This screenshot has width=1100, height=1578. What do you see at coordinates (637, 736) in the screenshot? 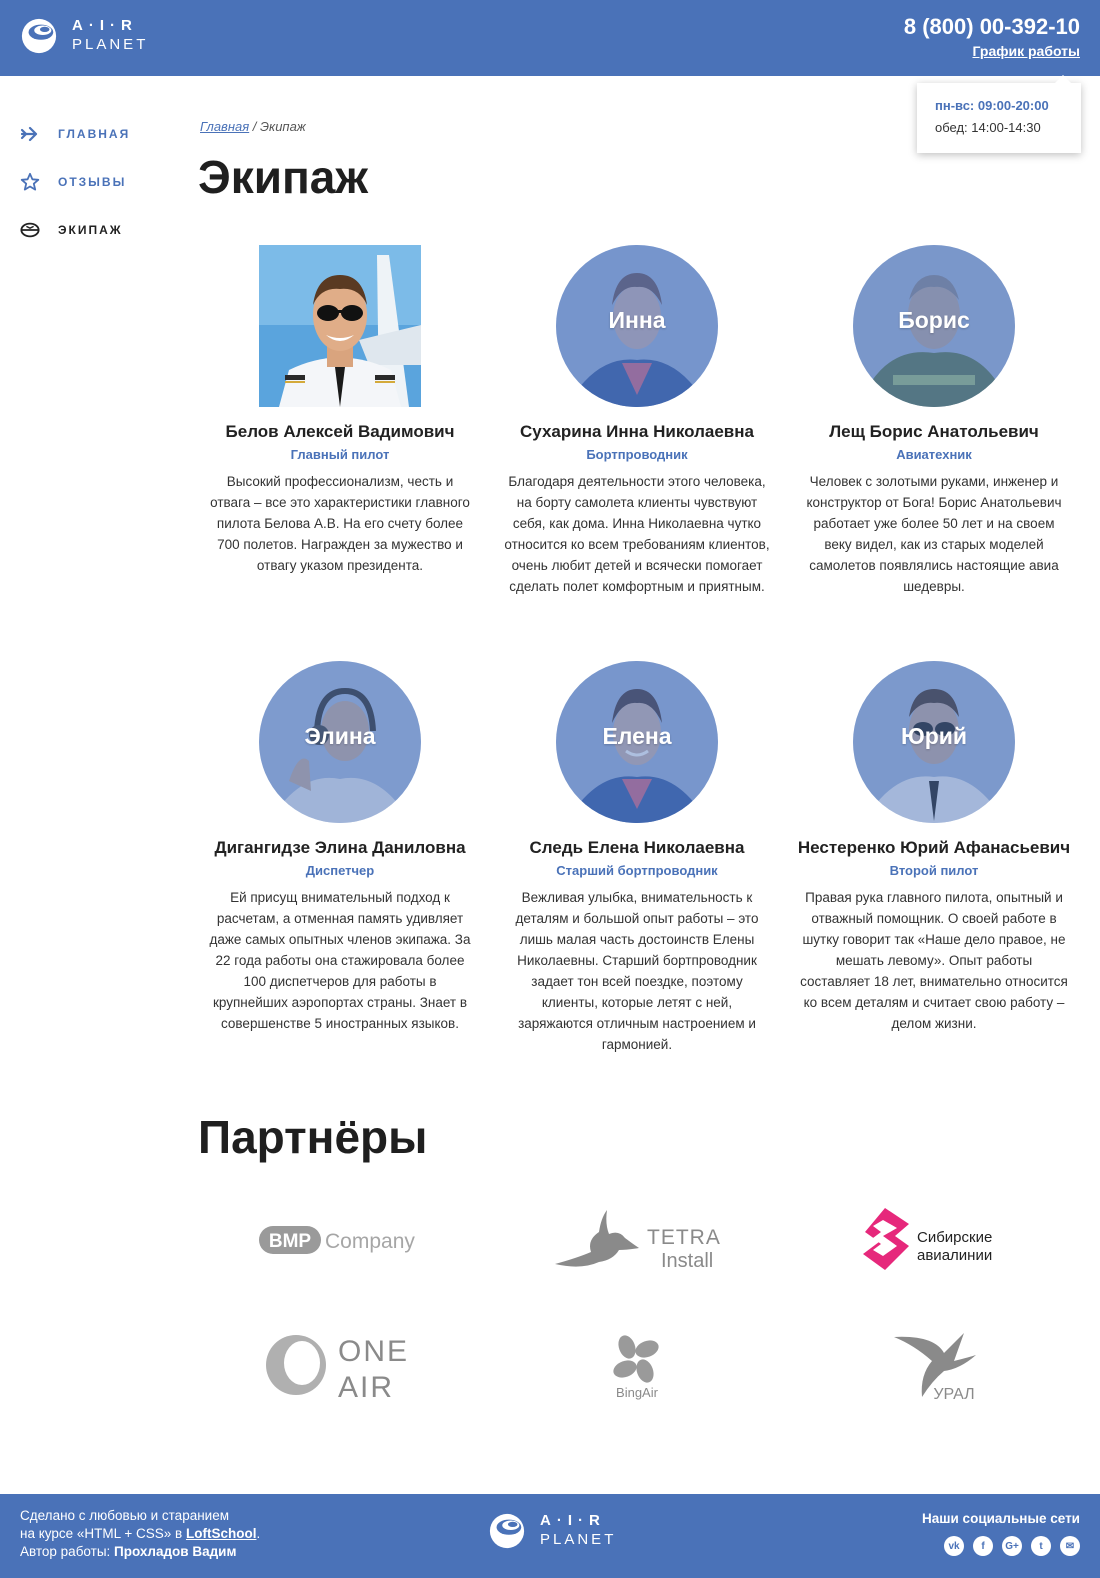
I see `crew-first-name: Елена` at bounding box center [637, 736].